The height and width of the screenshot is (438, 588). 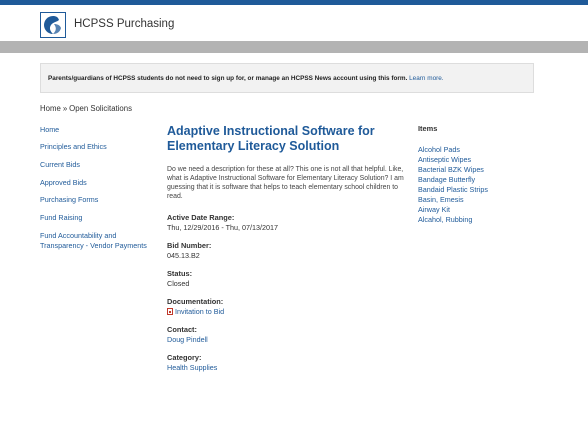 What do you see at coordinates (183, 255) in the screenshot?
I see `bid-number-value: 045.13.B2` at bounding box center [183, 255].